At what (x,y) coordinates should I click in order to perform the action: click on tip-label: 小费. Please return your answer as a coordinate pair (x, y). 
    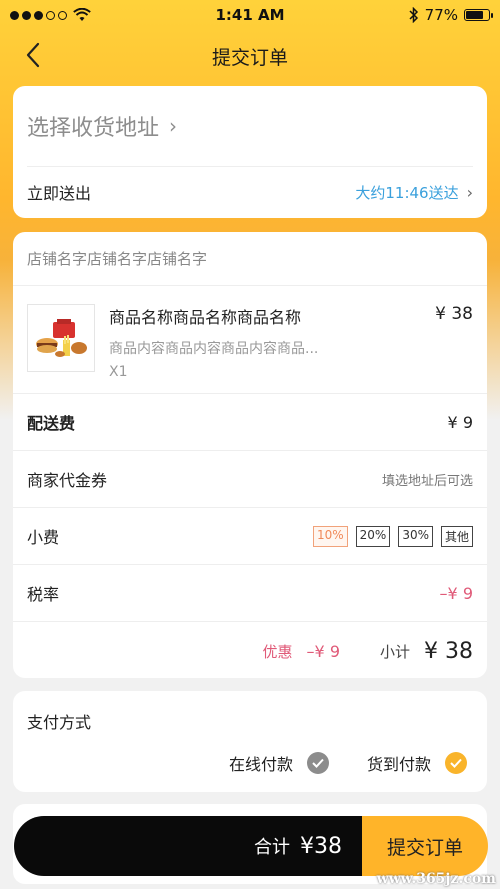
    Looking at the image, I should click on (43, 537).